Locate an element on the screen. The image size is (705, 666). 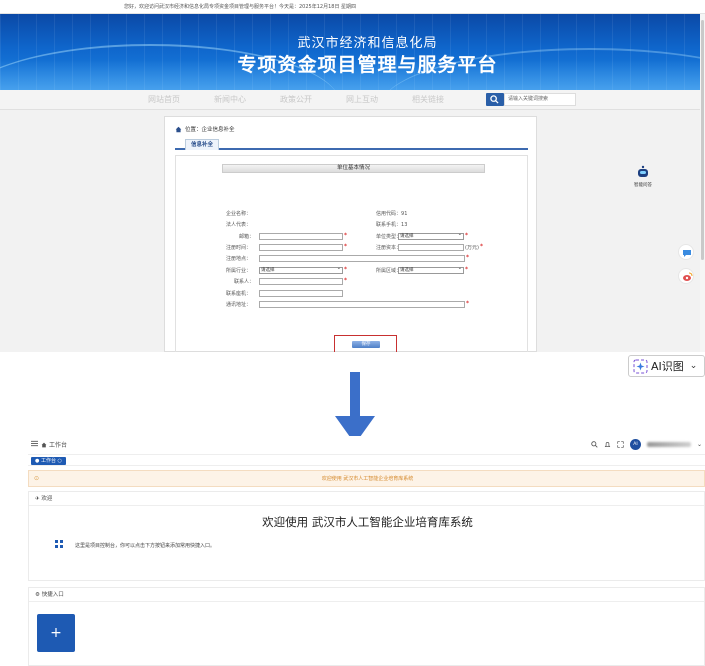
unit-type-select: 请选择 is located at coordinates (431, 236).